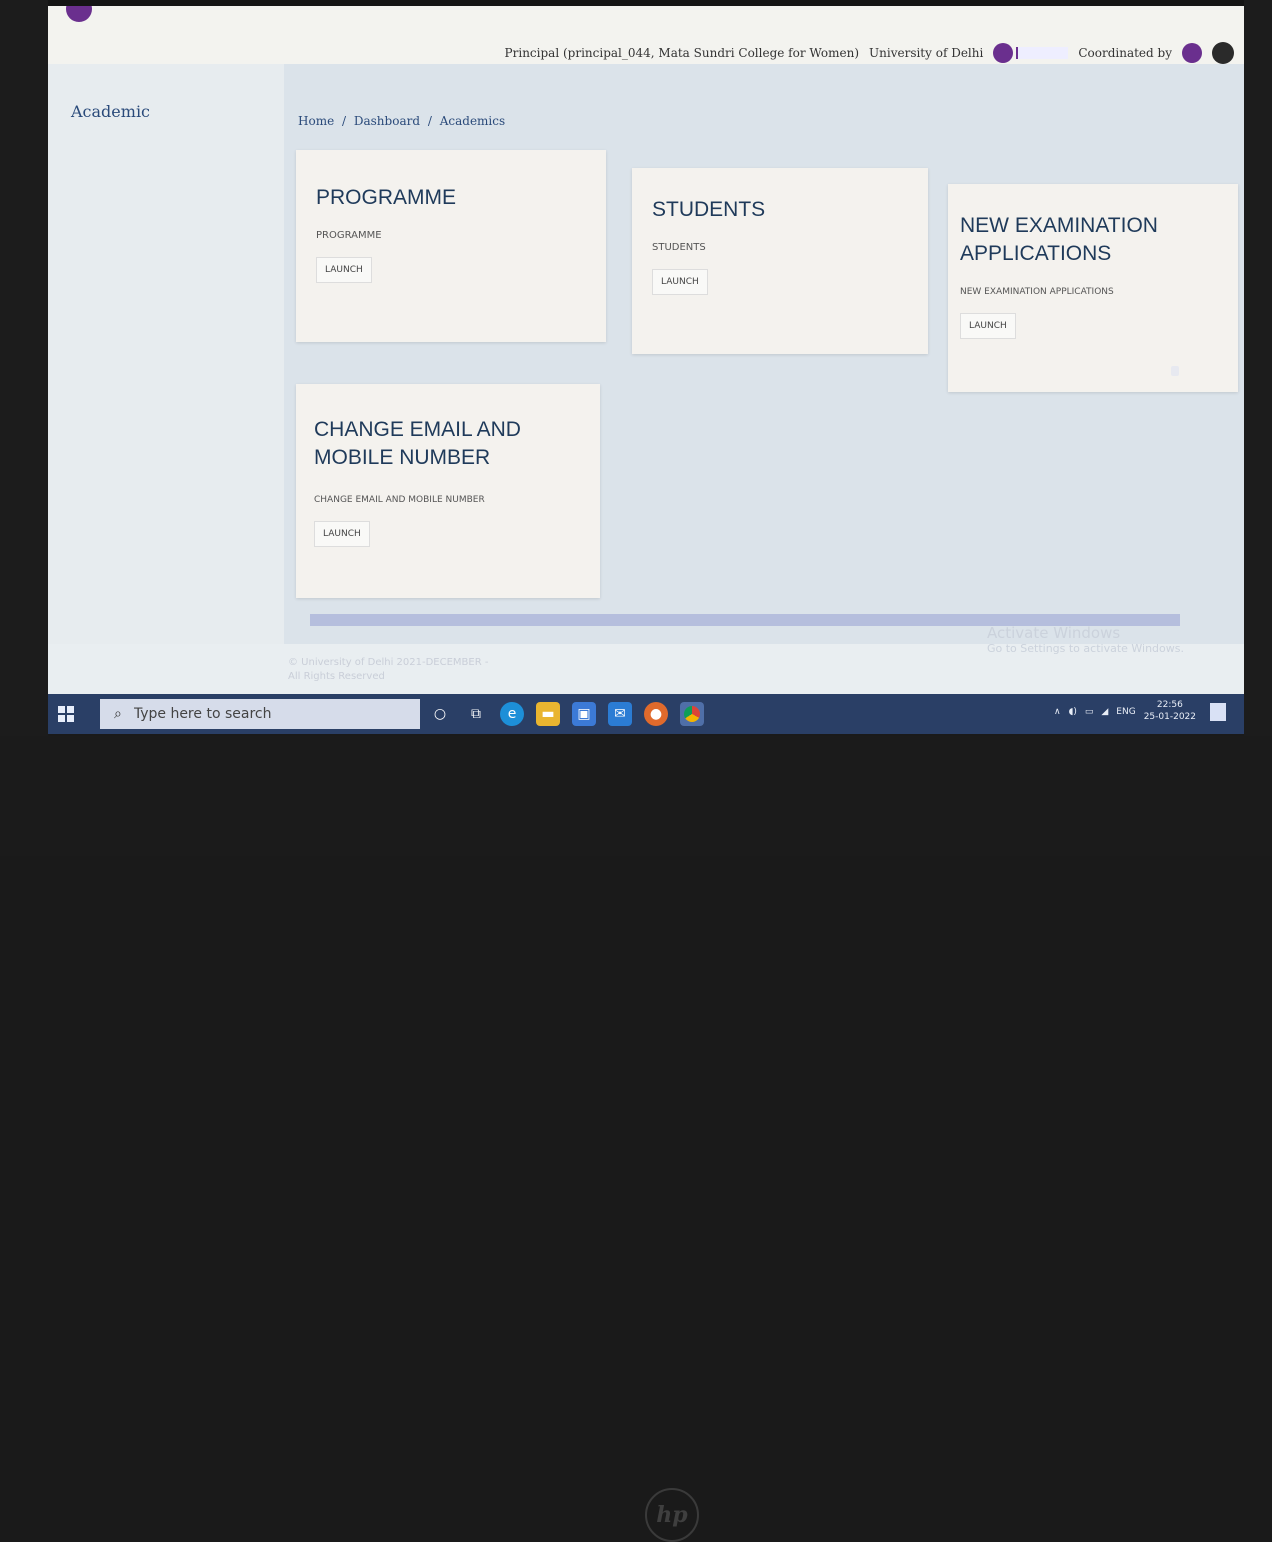  What do you see at coordinates (1057, 712) in the screenshot?
I see `chevron-up-icon: ∧` at bounding box center [1057, 712].